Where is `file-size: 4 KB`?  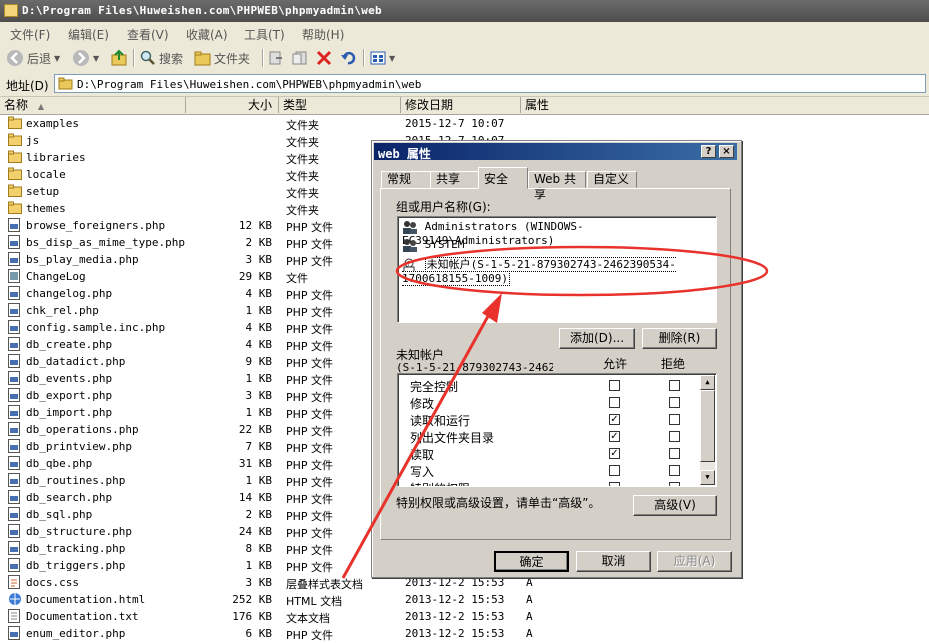 file-size: 4 KB is located at coordinates (259, 344).